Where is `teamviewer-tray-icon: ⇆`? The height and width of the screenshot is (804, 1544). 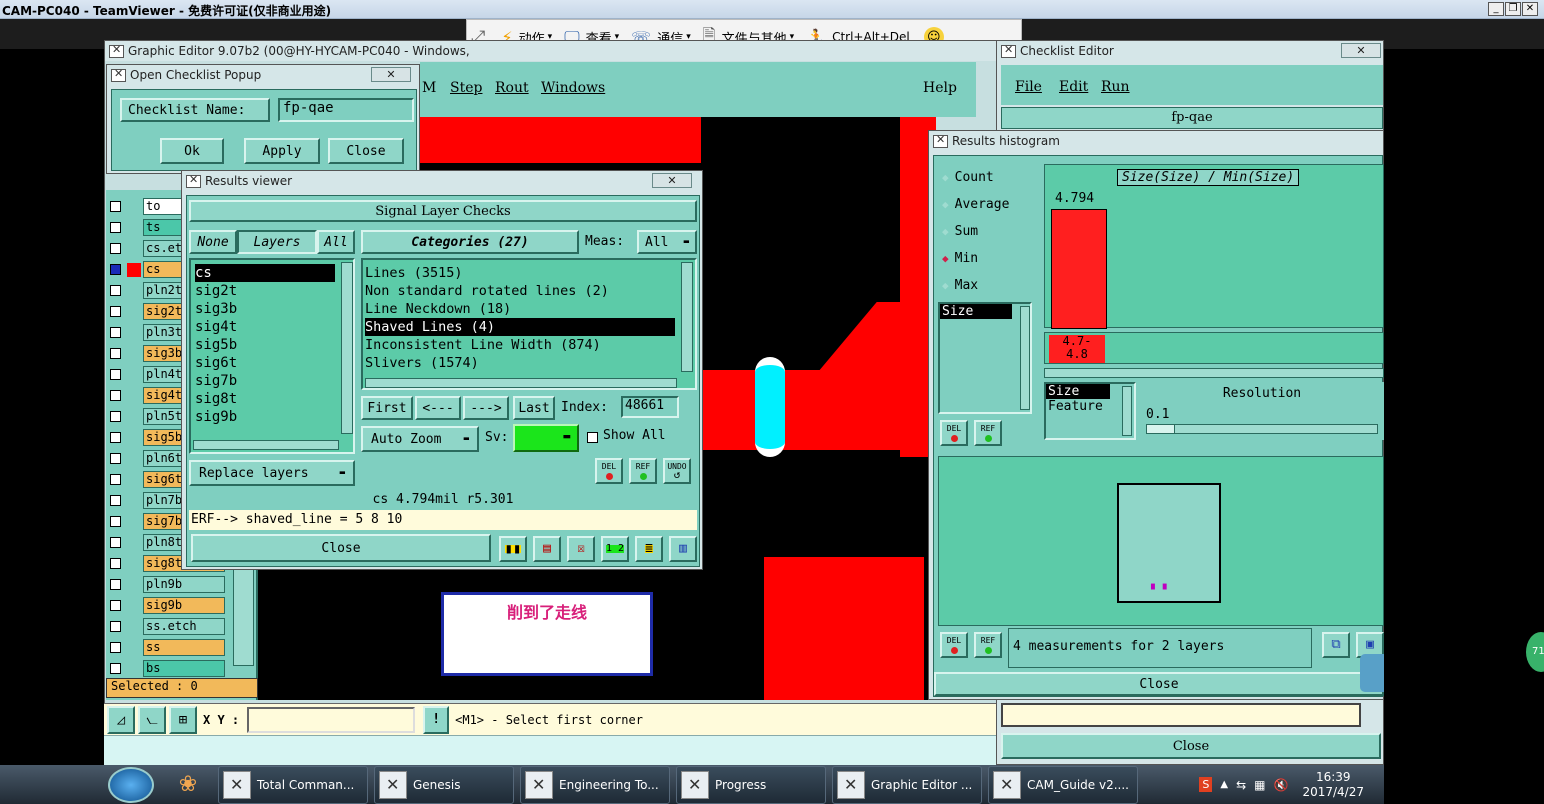
teamviewer-tray-icon: ⇆ is located at coordinates (1241, 785).